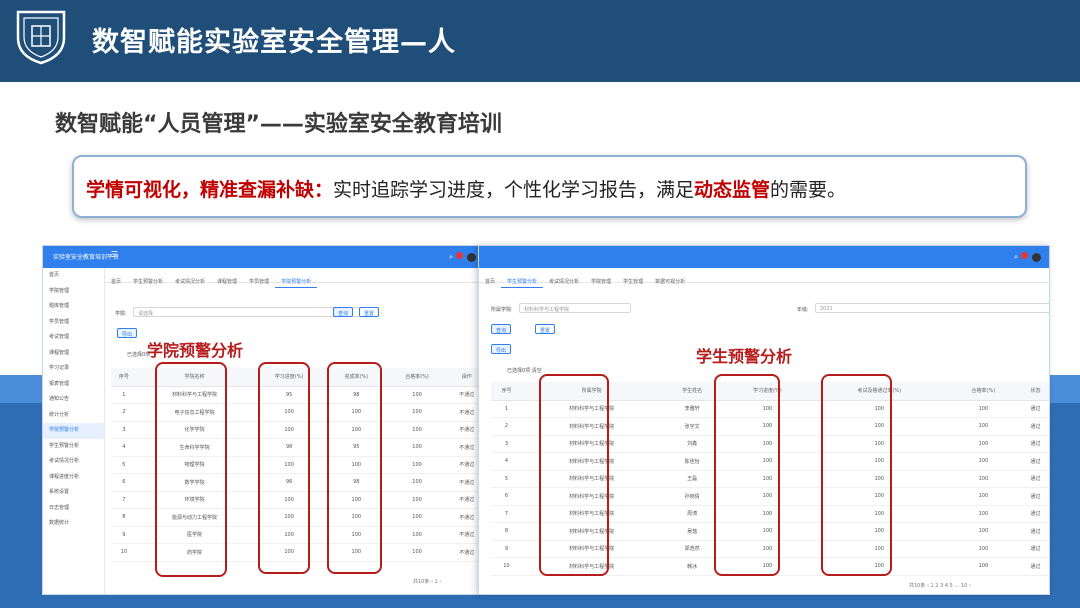  I want to click on sidebar-item: 学员管理, so click(73, 323).